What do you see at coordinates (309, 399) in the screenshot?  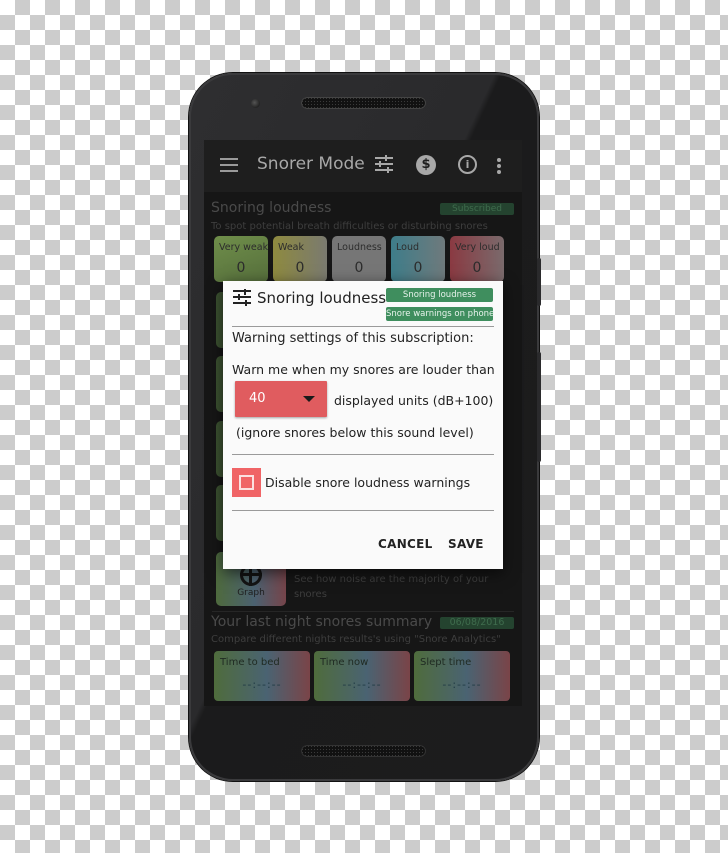 I see `chevron-down-icon` at bounding box center [309, 399].